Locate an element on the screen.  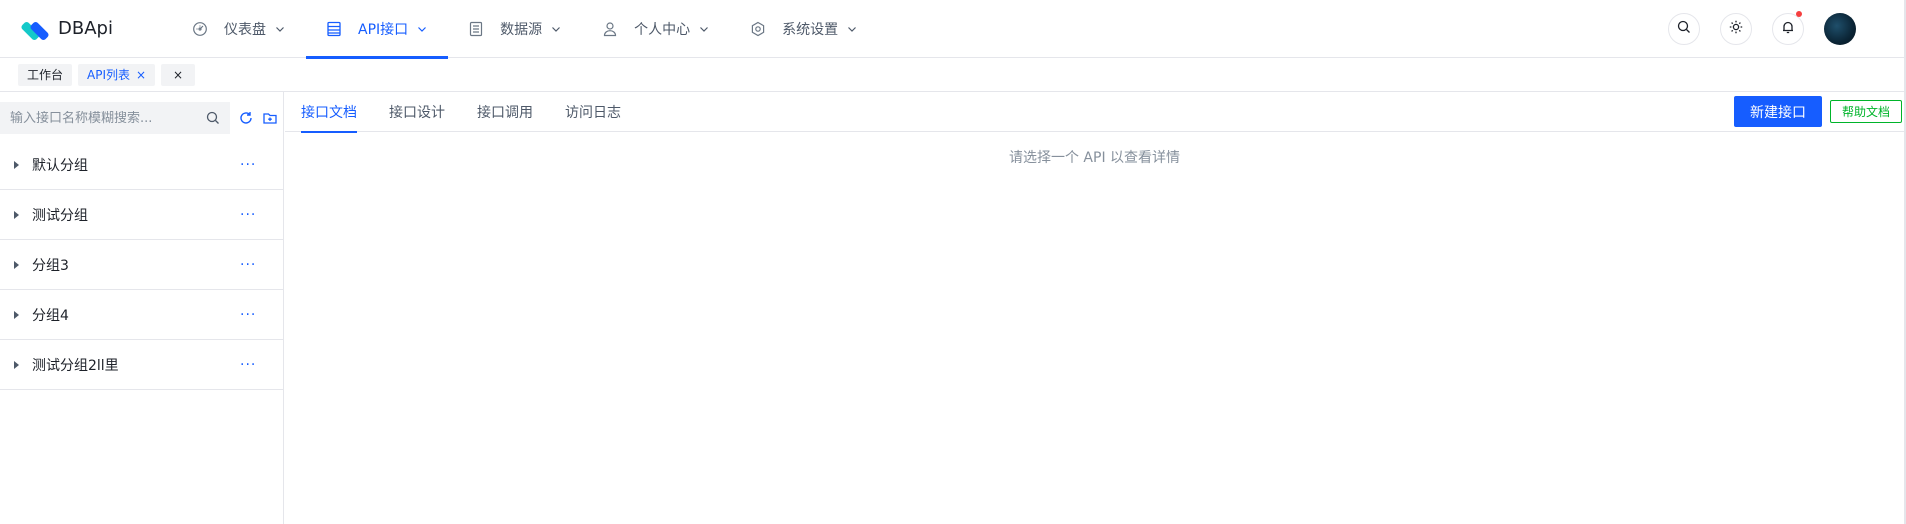
nav-item-datasource: 数据源 is located at coordinates (515, 29).